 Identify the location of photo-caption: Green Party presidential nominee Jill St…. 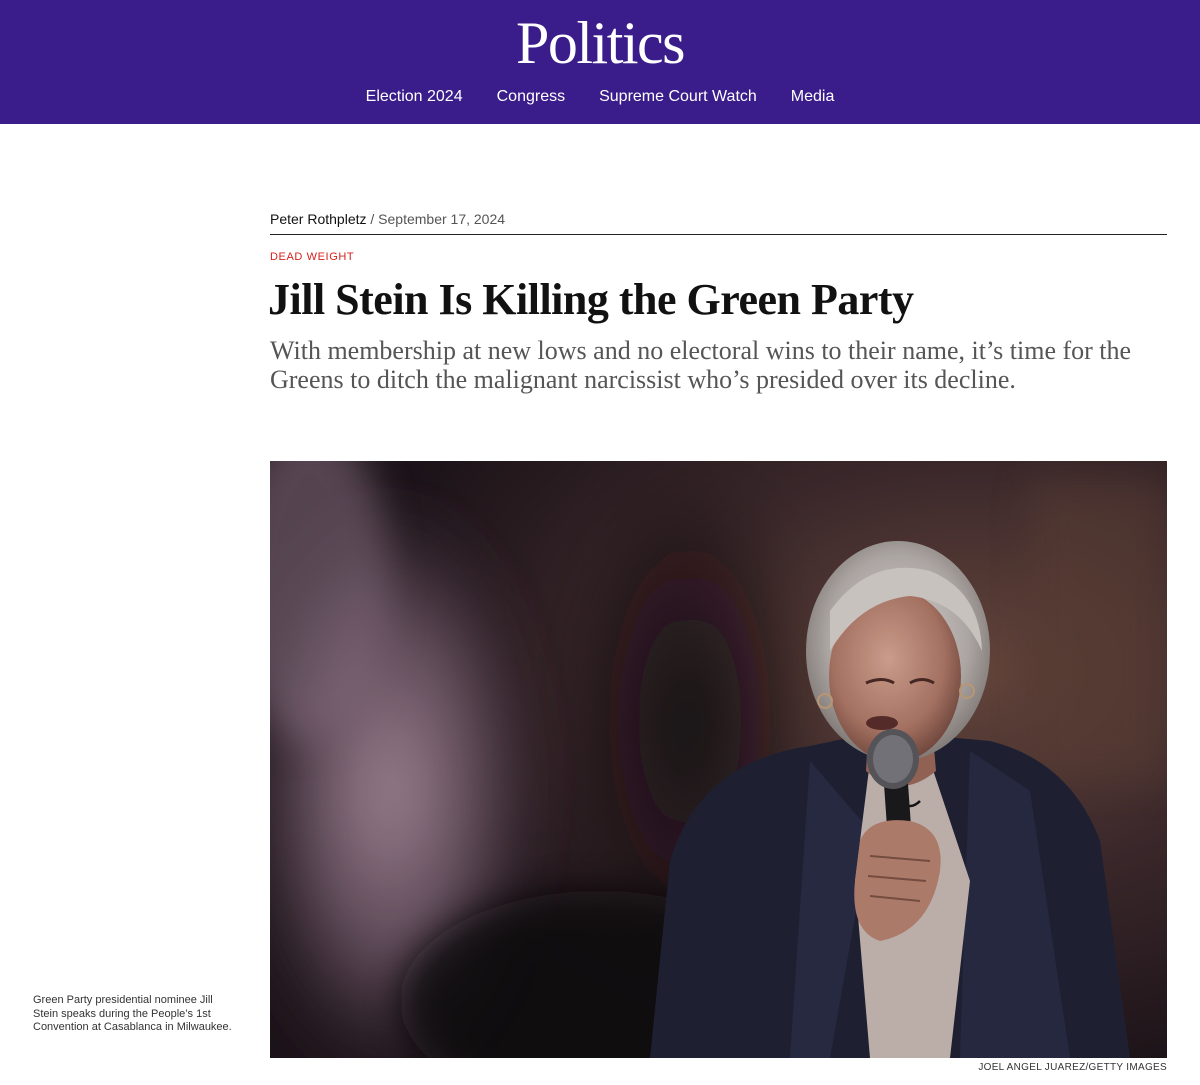
(132, 1014).